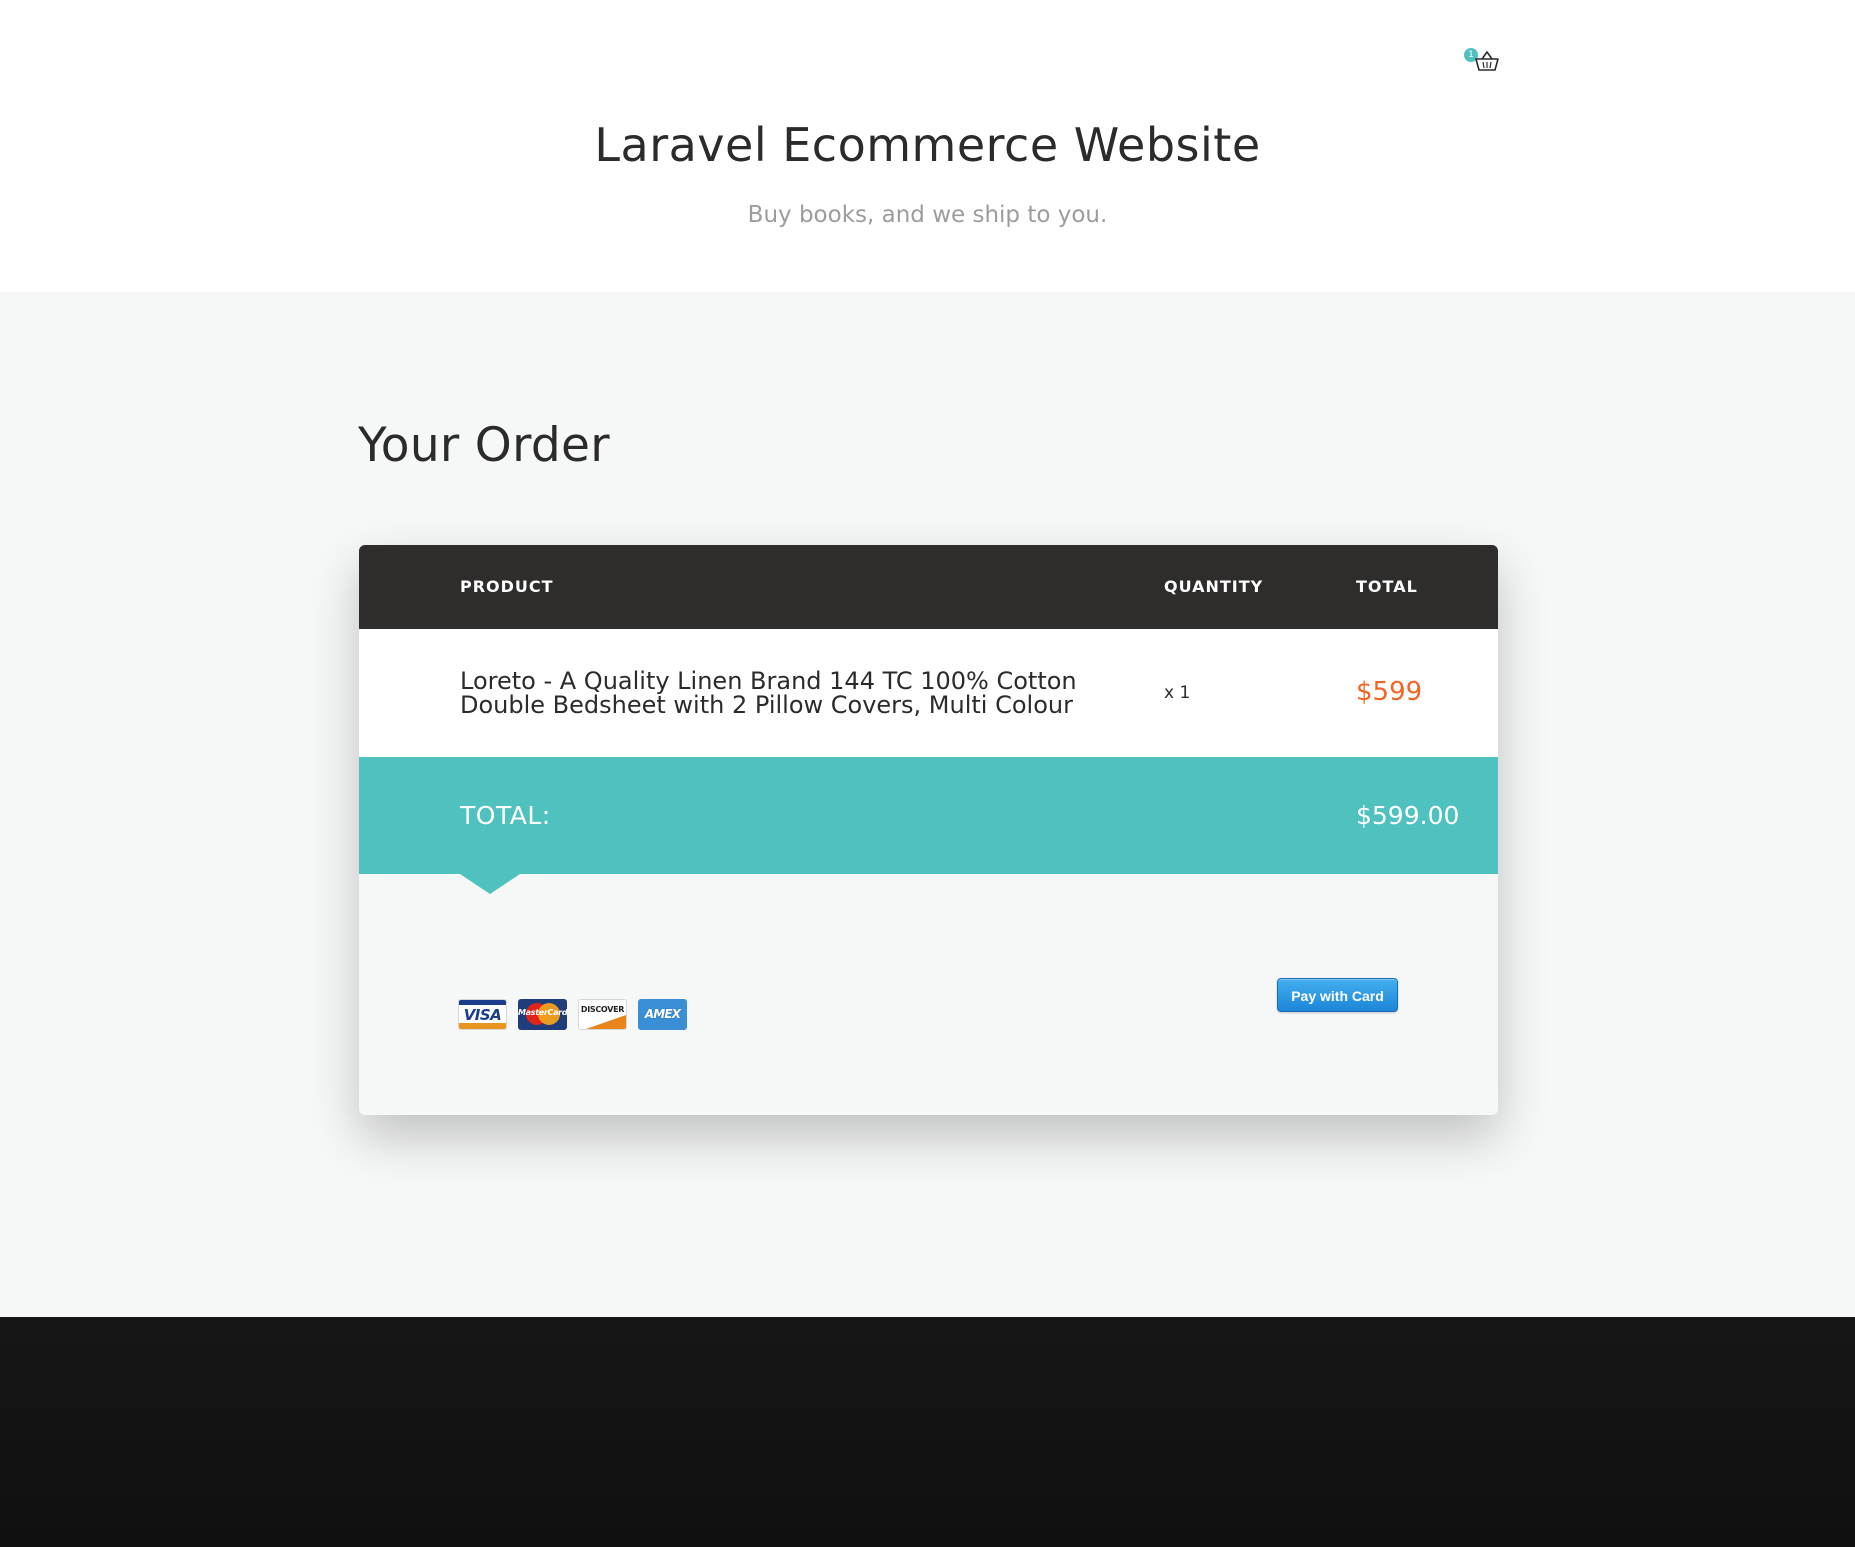 The width and height of the screenshot is (1855, 1547). Describe the element at coordinates (507, 586) in the screenshot. I see `column-header-product: PRODUCT` at that location.